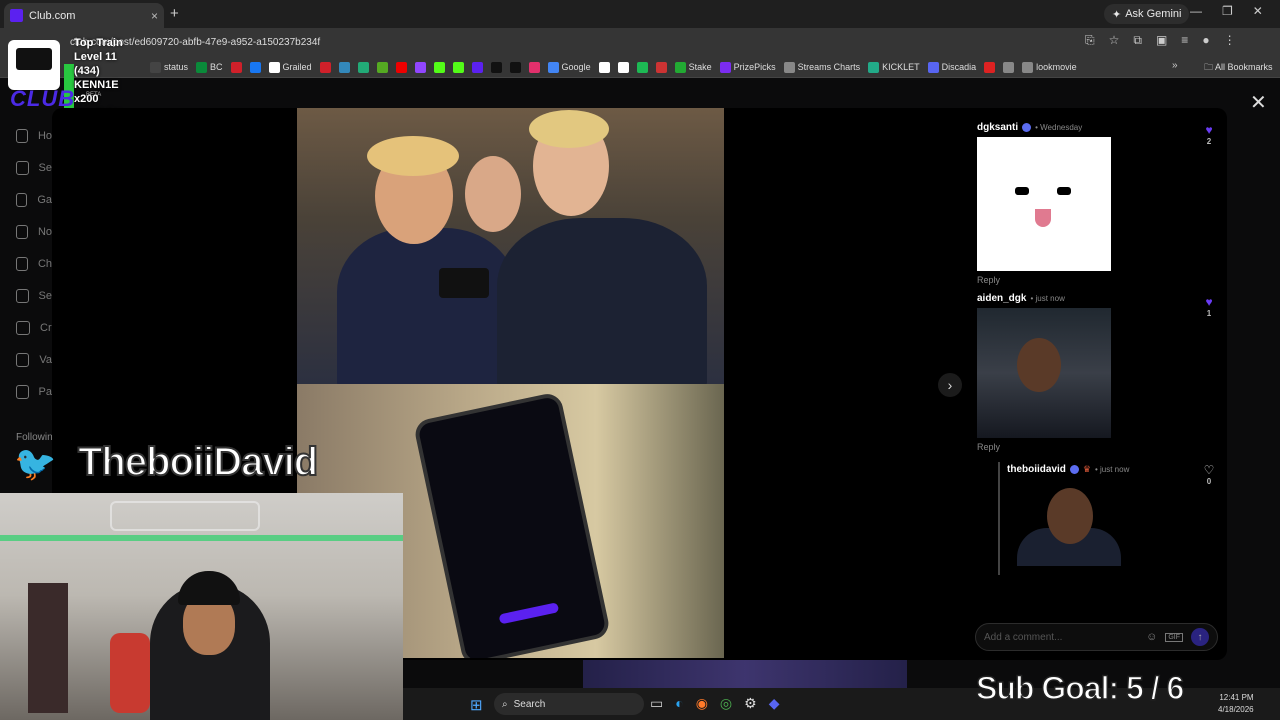 The height and width of the screenshot is (720, 1280). I want to click on comment-username: aiden_dgk, so click(1001, 298).